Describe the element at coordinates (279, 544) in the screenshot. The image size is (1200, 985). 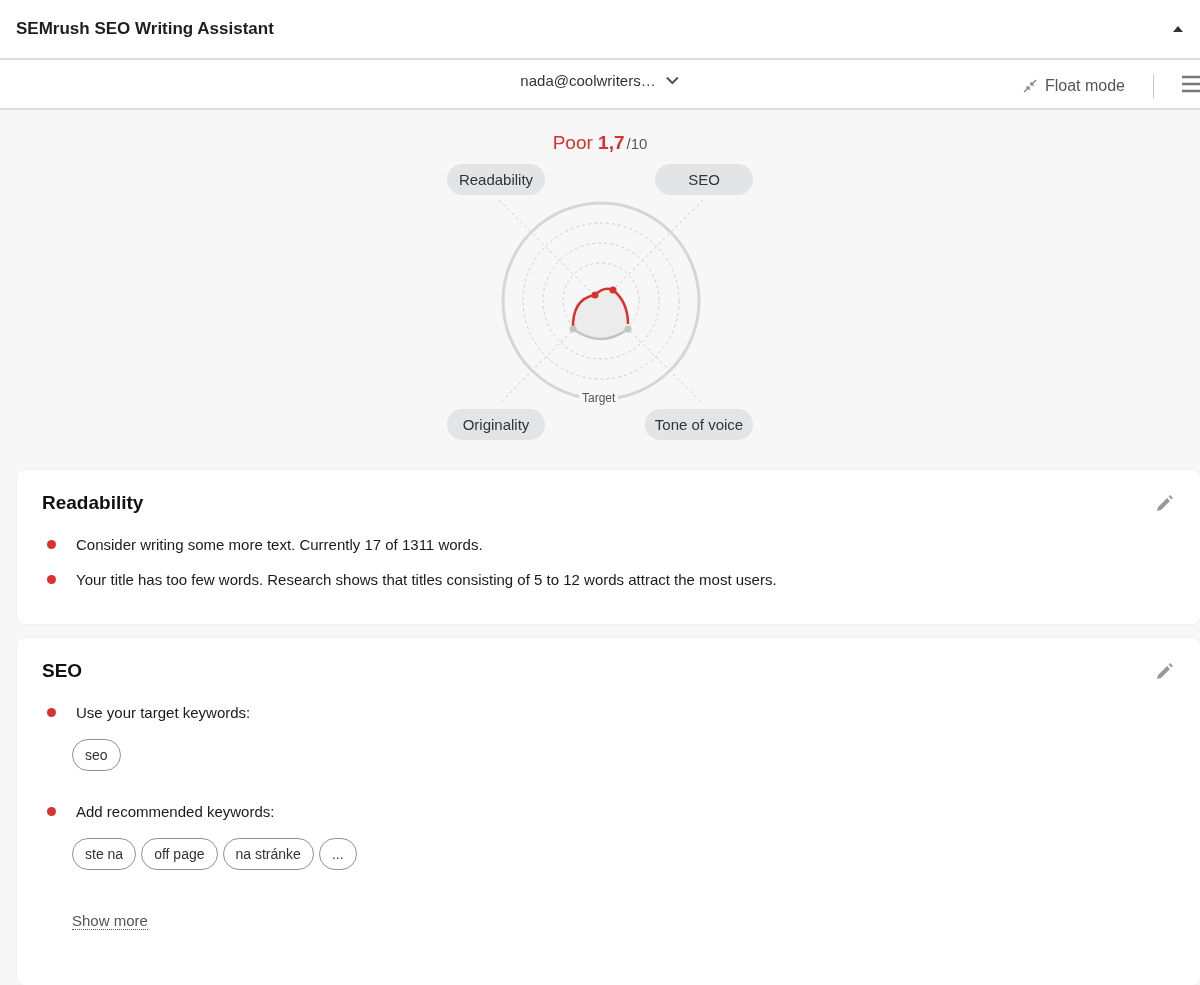
I see `issue-text: Consider writing some more text. Currently 17 of 1311 words.` at that location.